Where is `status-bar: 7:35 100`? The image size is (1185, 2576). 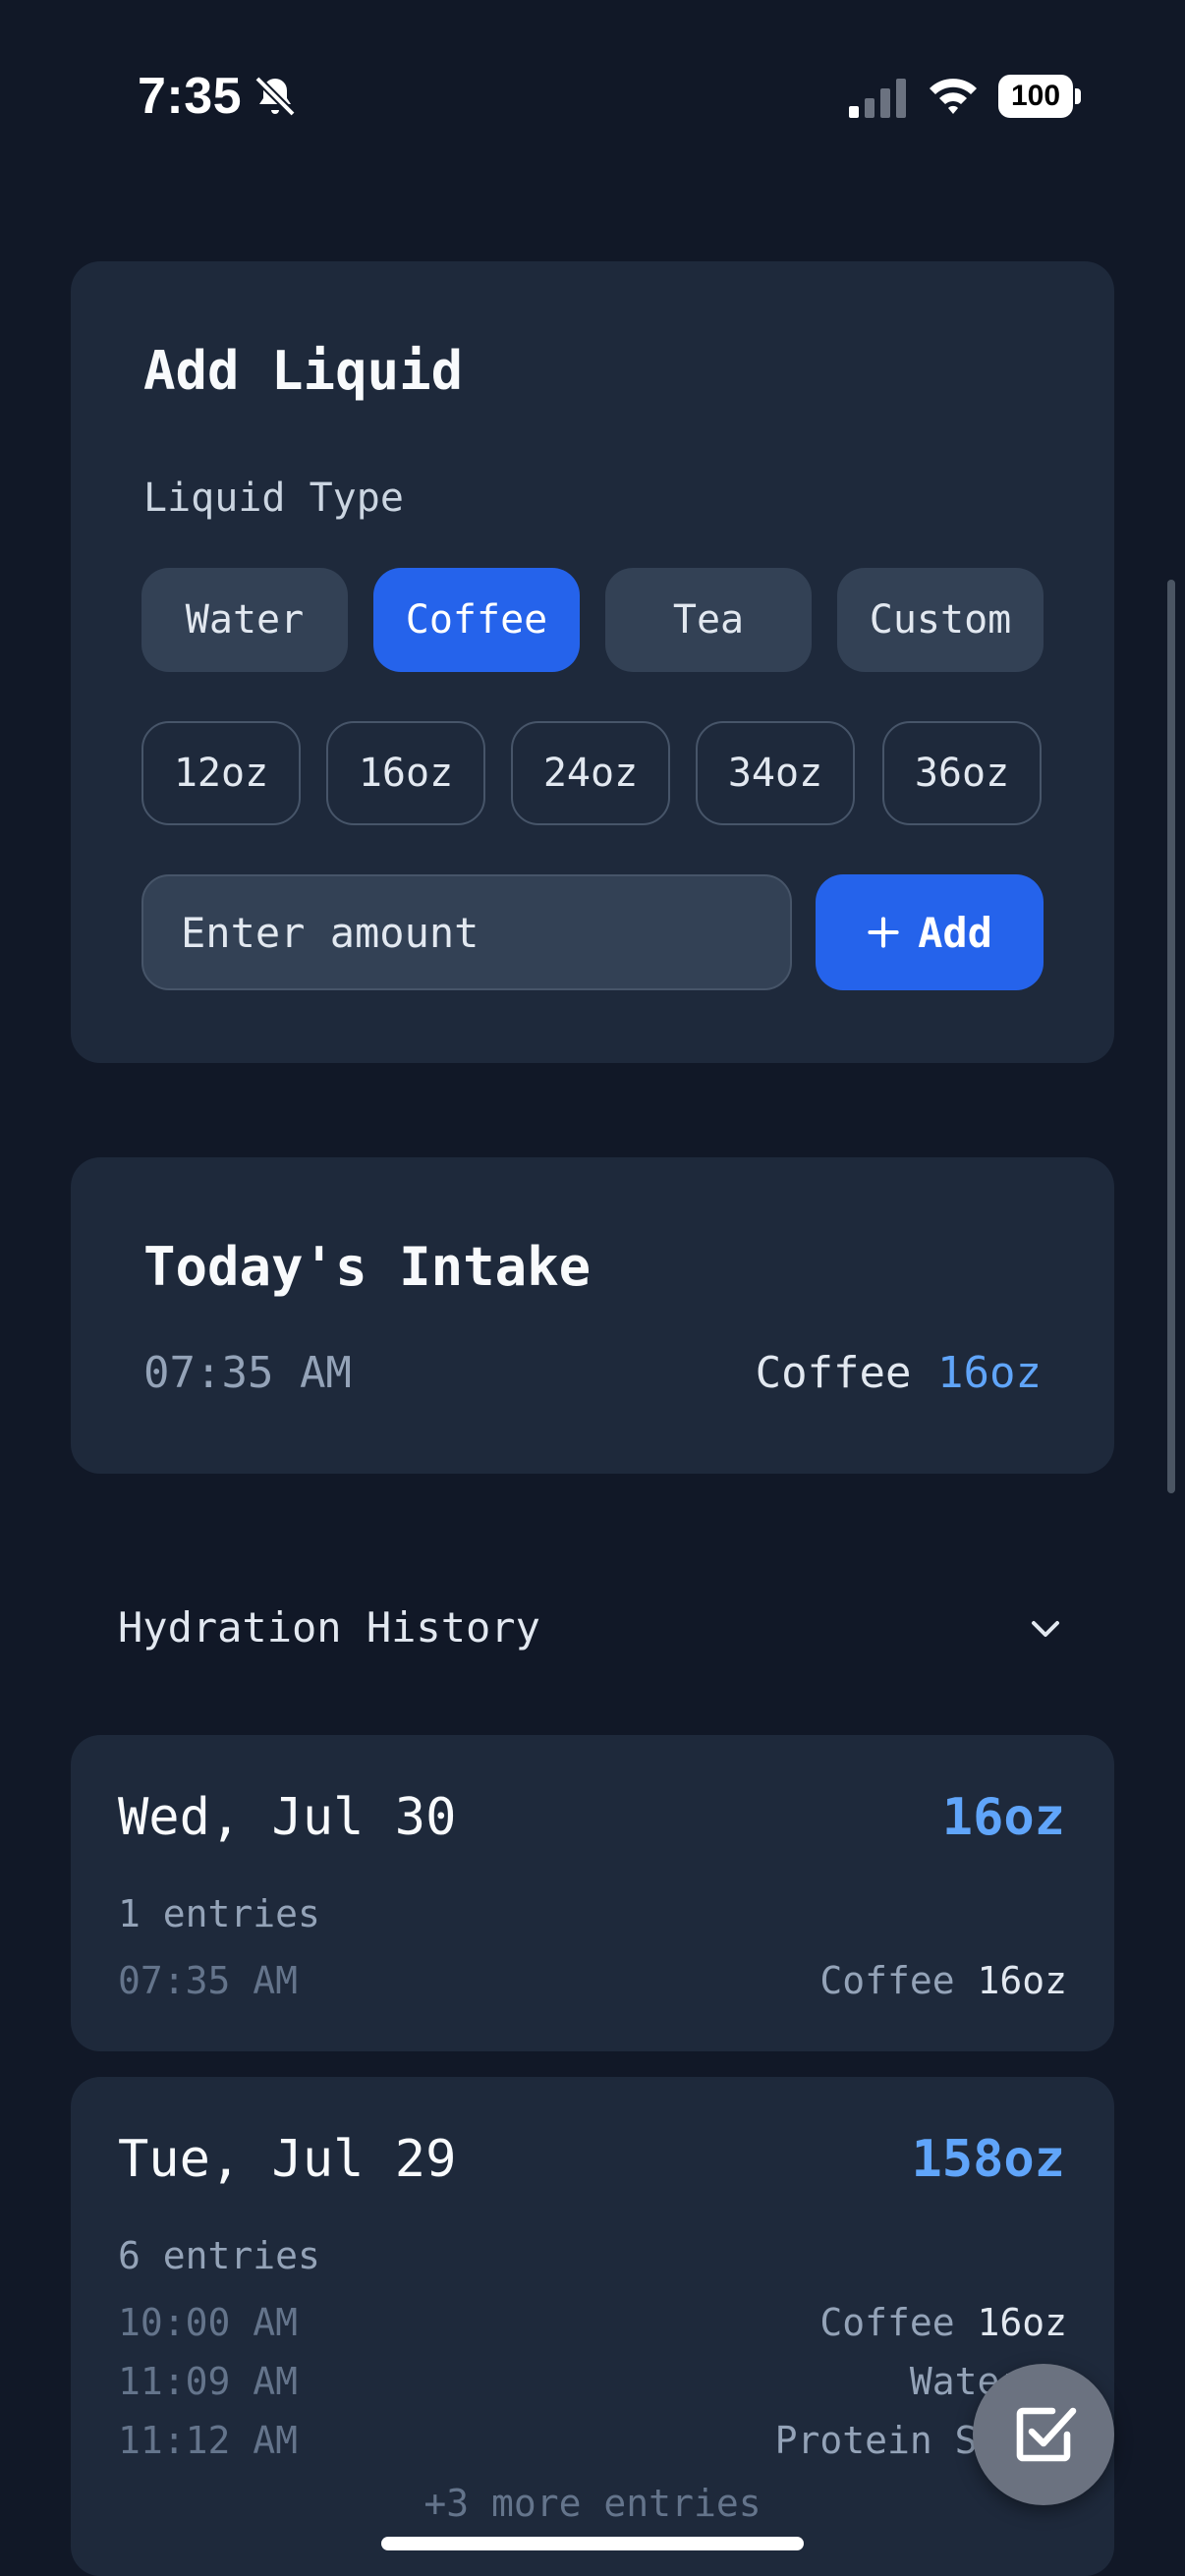 status-bar: 7:35 100 is located at coordinates (592, 98).